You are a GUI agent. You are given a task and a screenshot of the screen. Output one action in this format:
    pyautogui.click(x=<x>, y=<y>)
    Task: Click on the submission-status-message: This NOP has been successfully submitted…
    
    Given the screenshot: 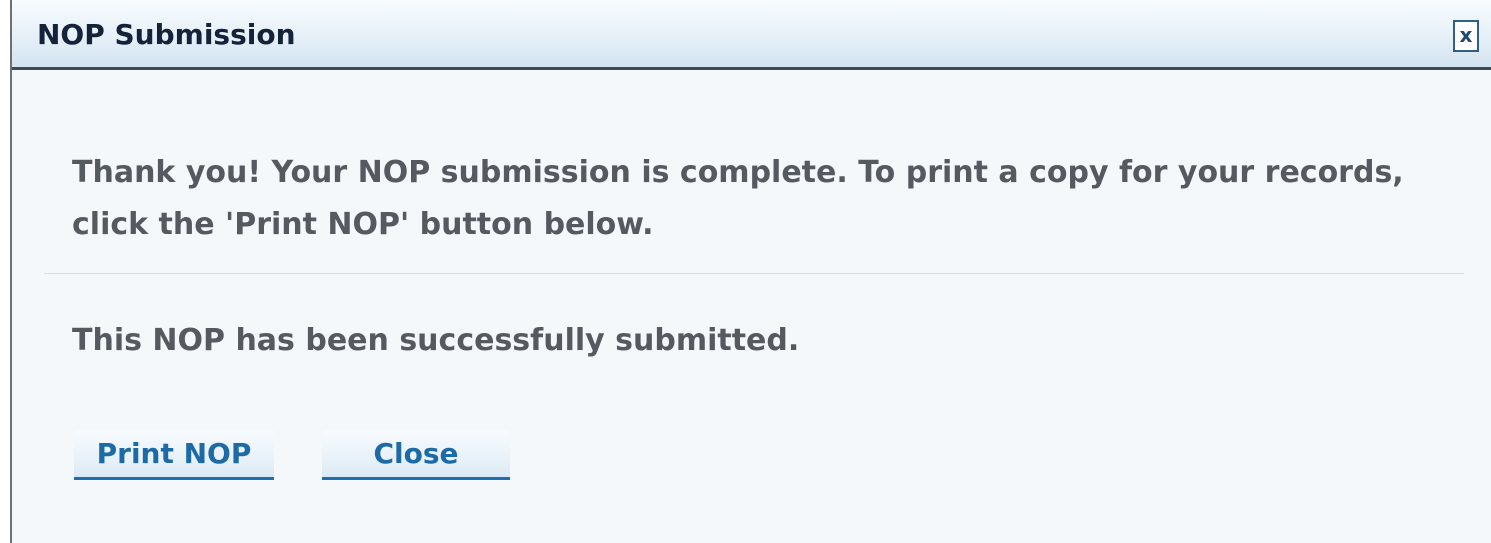 What is the action you would take?
    pyautogui.click(x=436, y=340)
    